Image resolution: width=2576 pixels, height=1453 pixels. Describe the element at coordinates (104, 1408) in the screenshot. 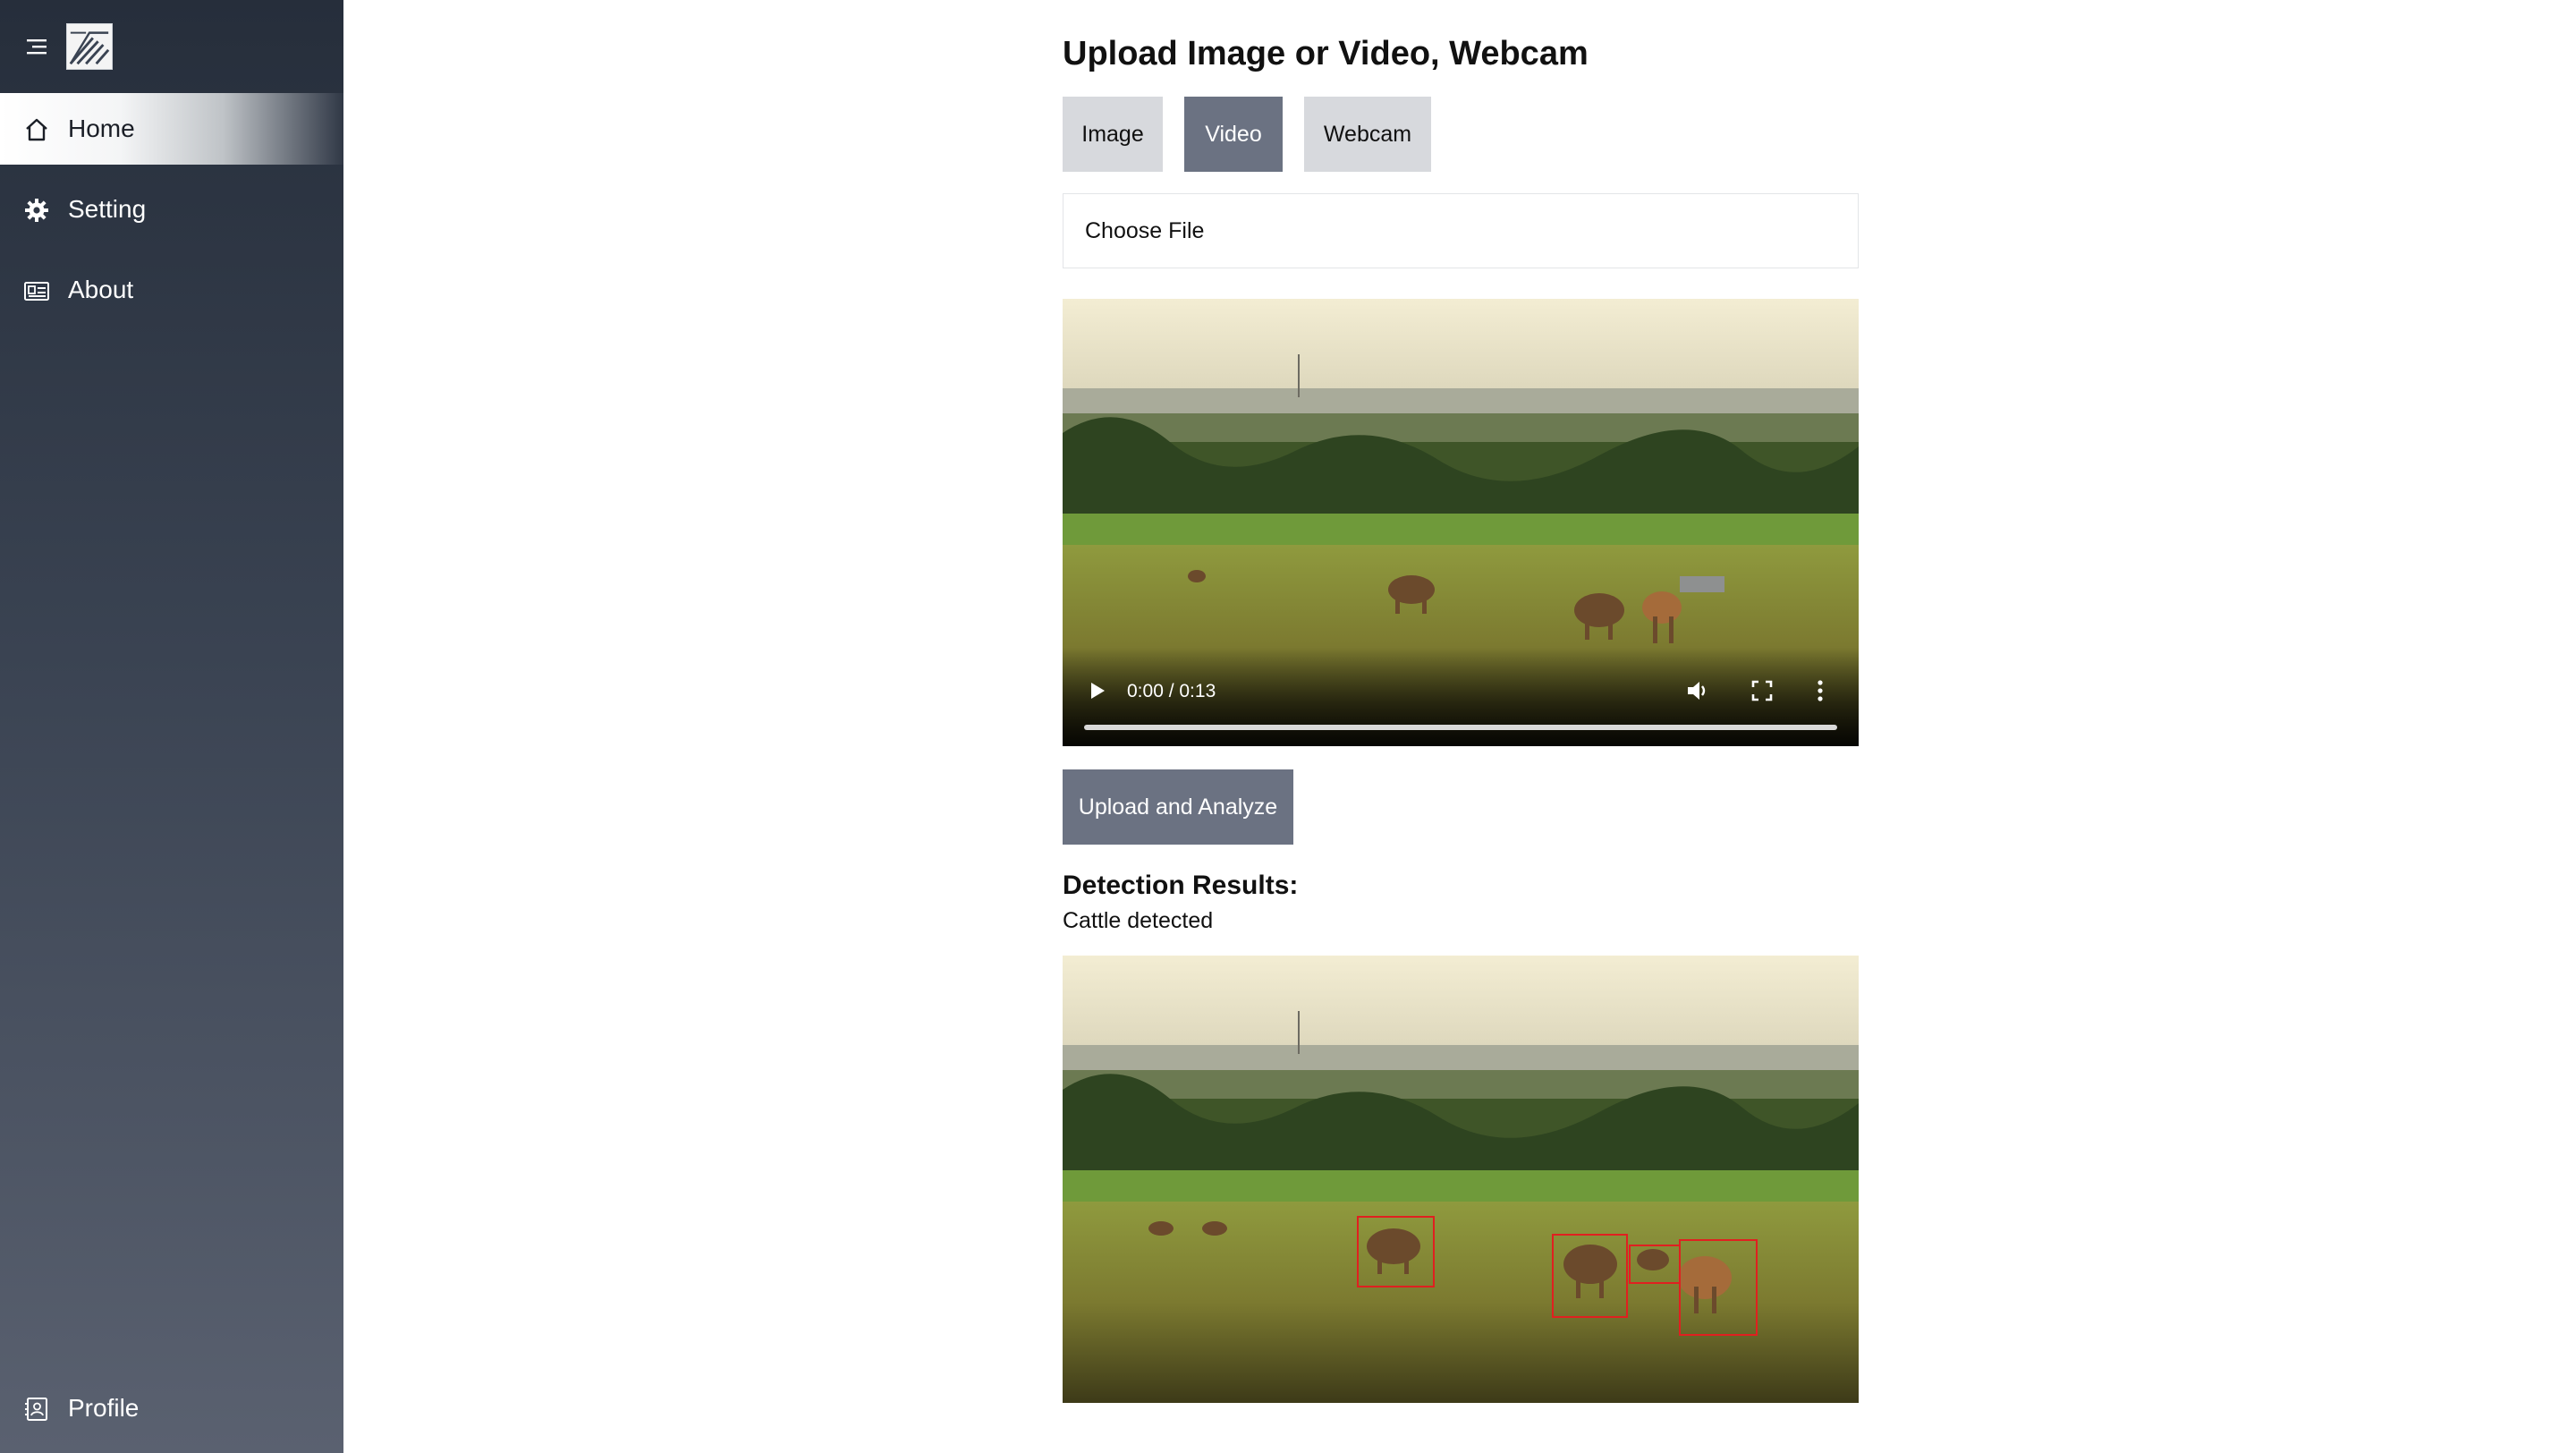

I see `sidebar-item-label: Profile` at that location.